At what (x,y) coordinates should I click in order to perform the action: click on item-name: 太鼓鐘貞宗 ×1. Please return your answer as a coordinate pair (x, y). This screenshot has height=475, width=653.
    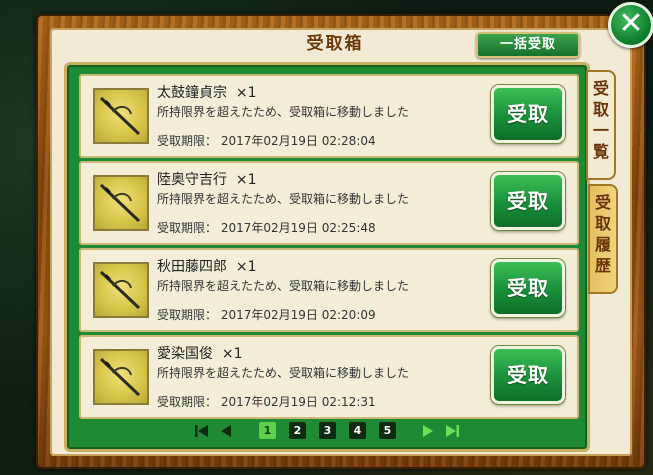
    Looking at the image, I should click on (207, 93).